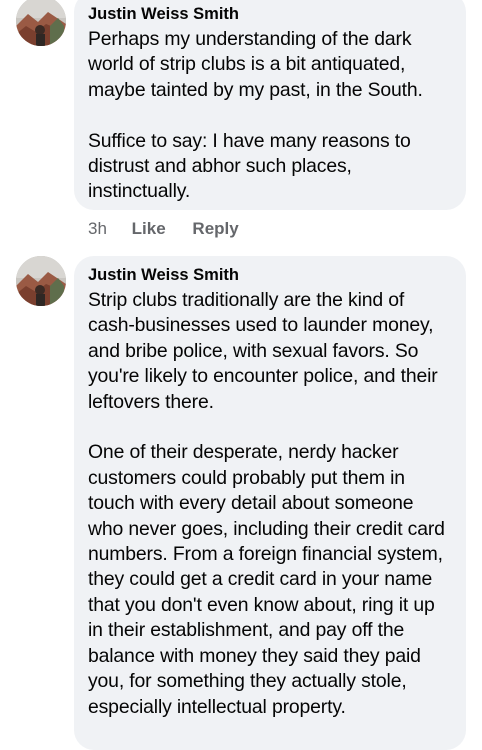 Image resolution: width=482 pixels, height=750 pixels. What do you see at coordinates (174, 229) in the screenshot?
I see `comment-actions: 3h Like Reply` at bounding box center [174, 229].